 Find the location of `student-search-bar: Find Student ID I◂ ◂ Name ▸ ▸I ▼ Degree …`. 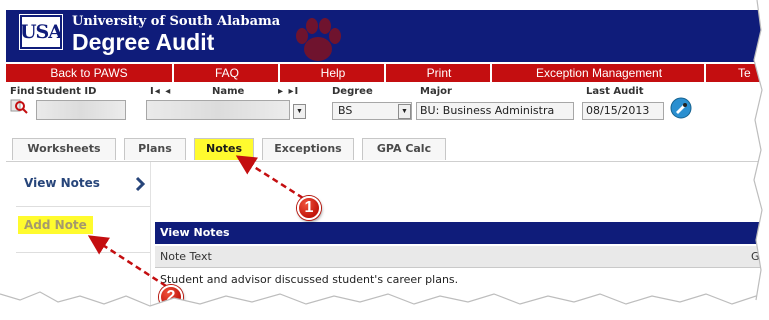

student-search-bar: Find Student ID I◂ ◂ Name ▸ ▸I ▼ Degree … is located at coordinates (387, 106).